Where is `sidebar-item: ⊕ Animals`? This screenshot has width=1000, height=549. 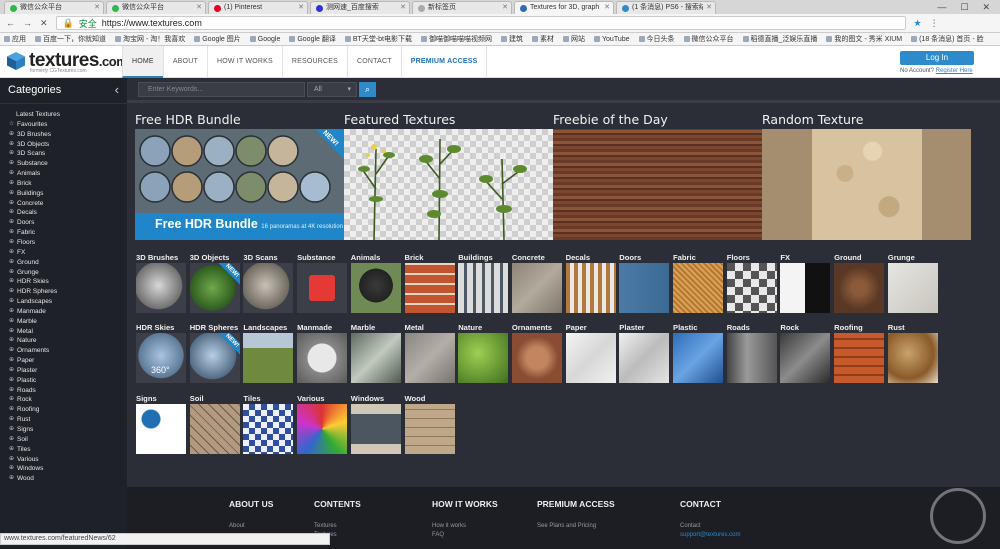
sidebar-item: ⊕ Animals is located at coordinates (63, 174).